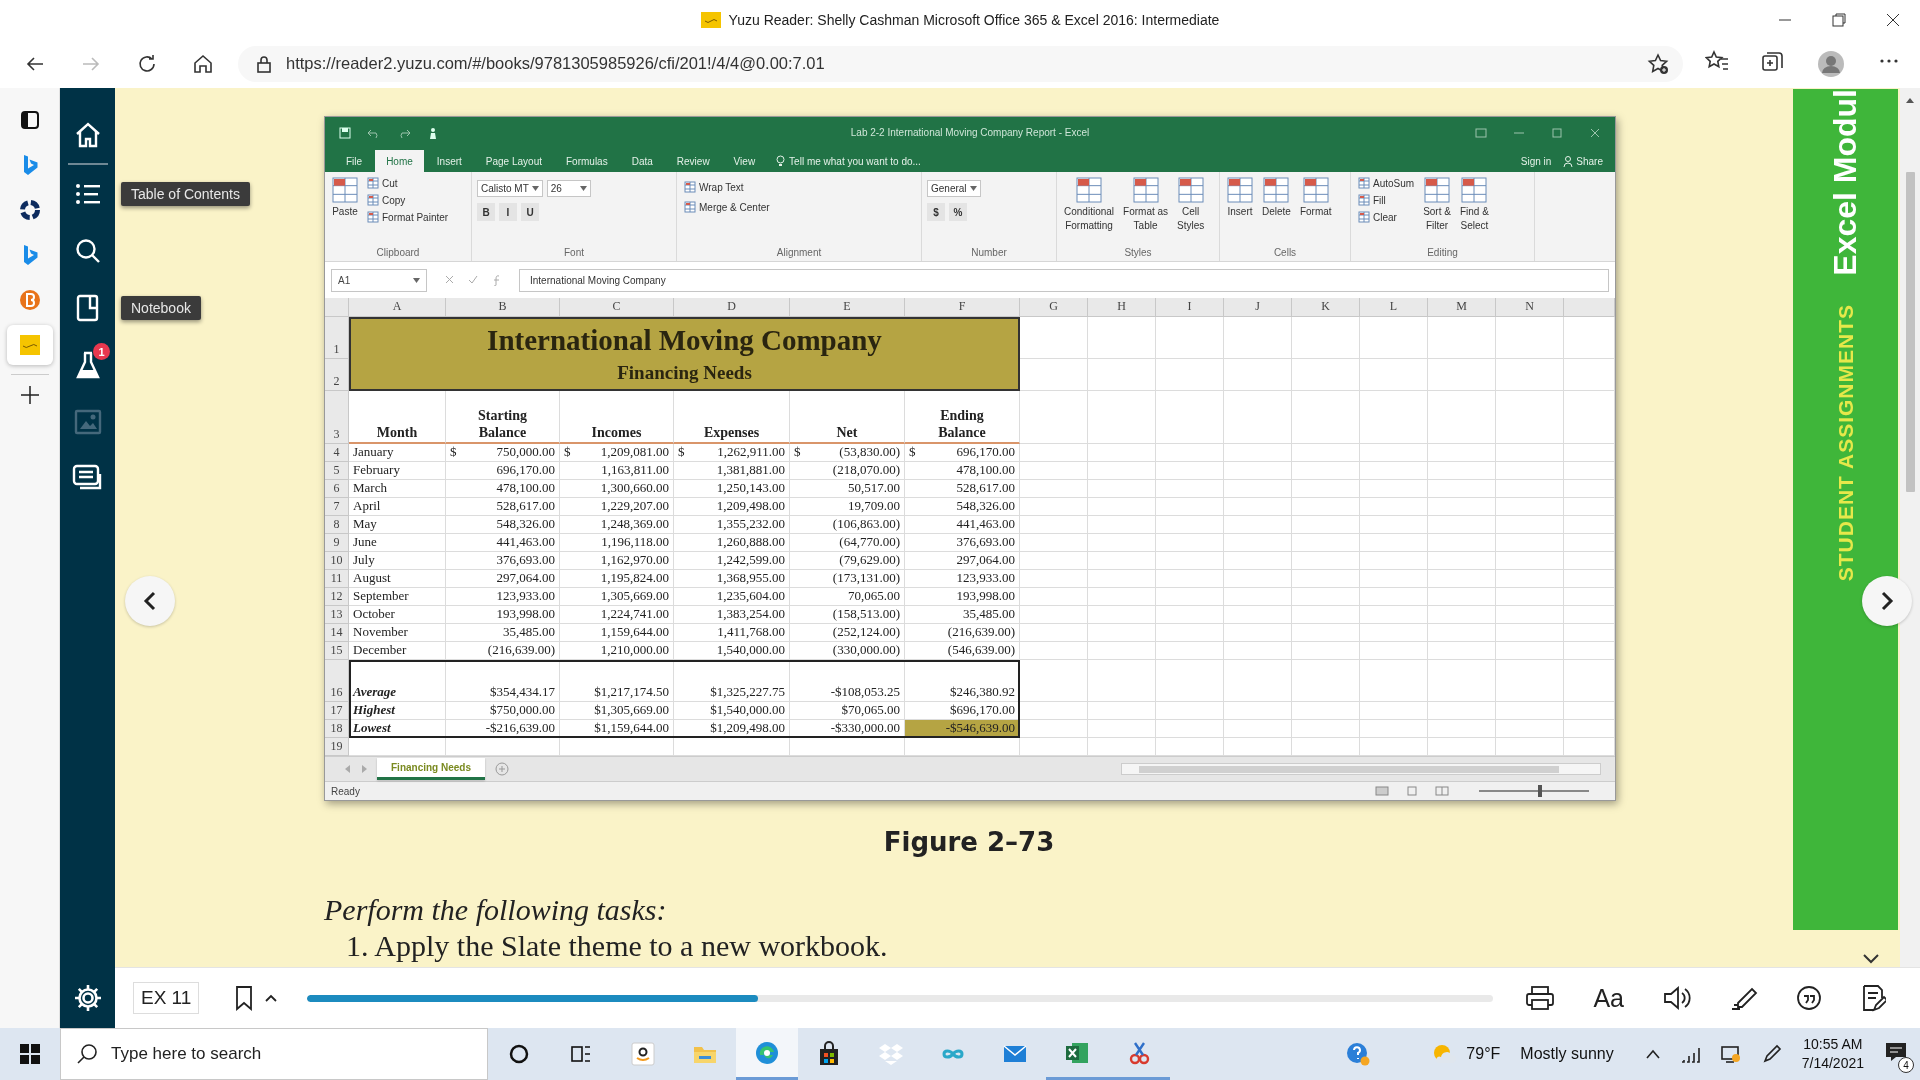 The width and height of the screenshot is (1920, 1080). Describe the element at coordinates (29, 395) in the screenshot. I see `new-tab-icon` at that location.